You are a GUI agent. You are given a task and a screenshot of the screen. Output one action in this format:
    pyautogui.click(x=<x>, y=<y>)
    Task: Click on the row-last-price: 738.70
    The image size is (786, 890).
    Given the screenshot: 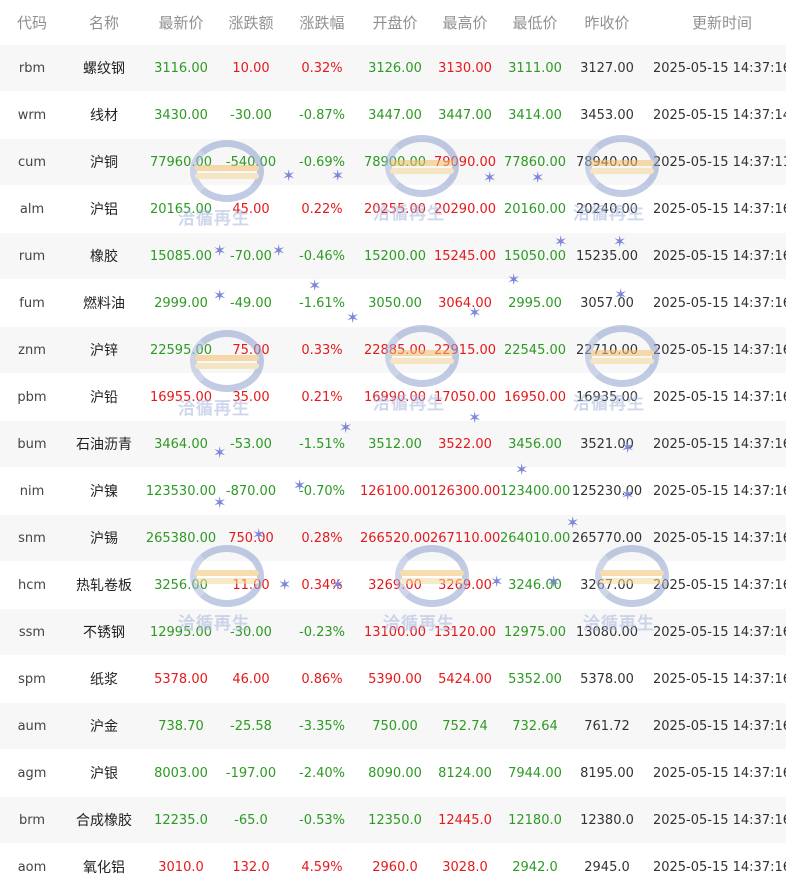 What is the action you would take?
    pyautogui.click(x=181, y=726)
    